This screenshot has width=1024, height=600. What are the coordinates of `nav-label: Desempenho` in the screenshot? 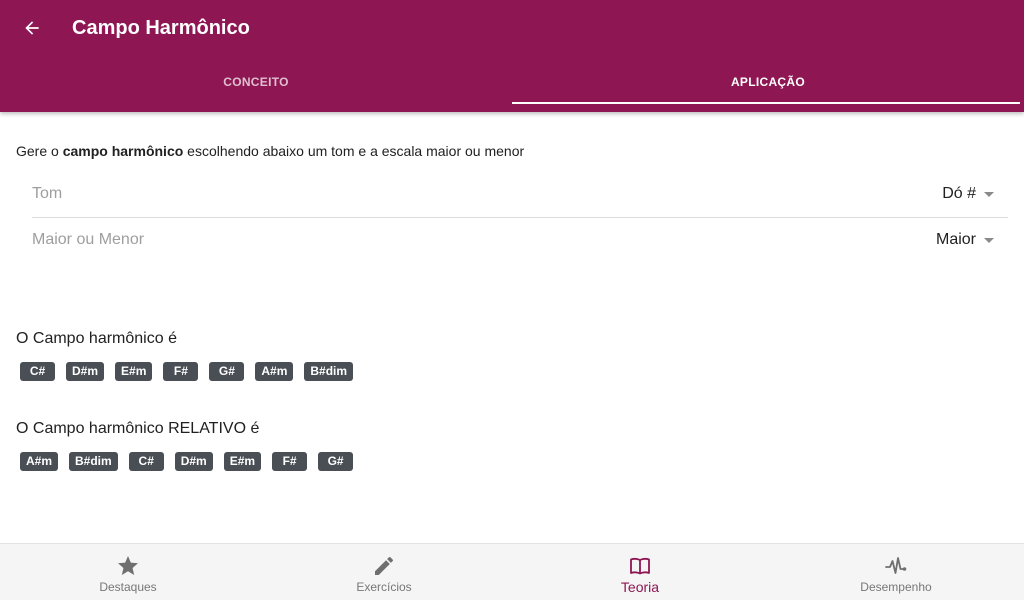 It's located at (896, 587).